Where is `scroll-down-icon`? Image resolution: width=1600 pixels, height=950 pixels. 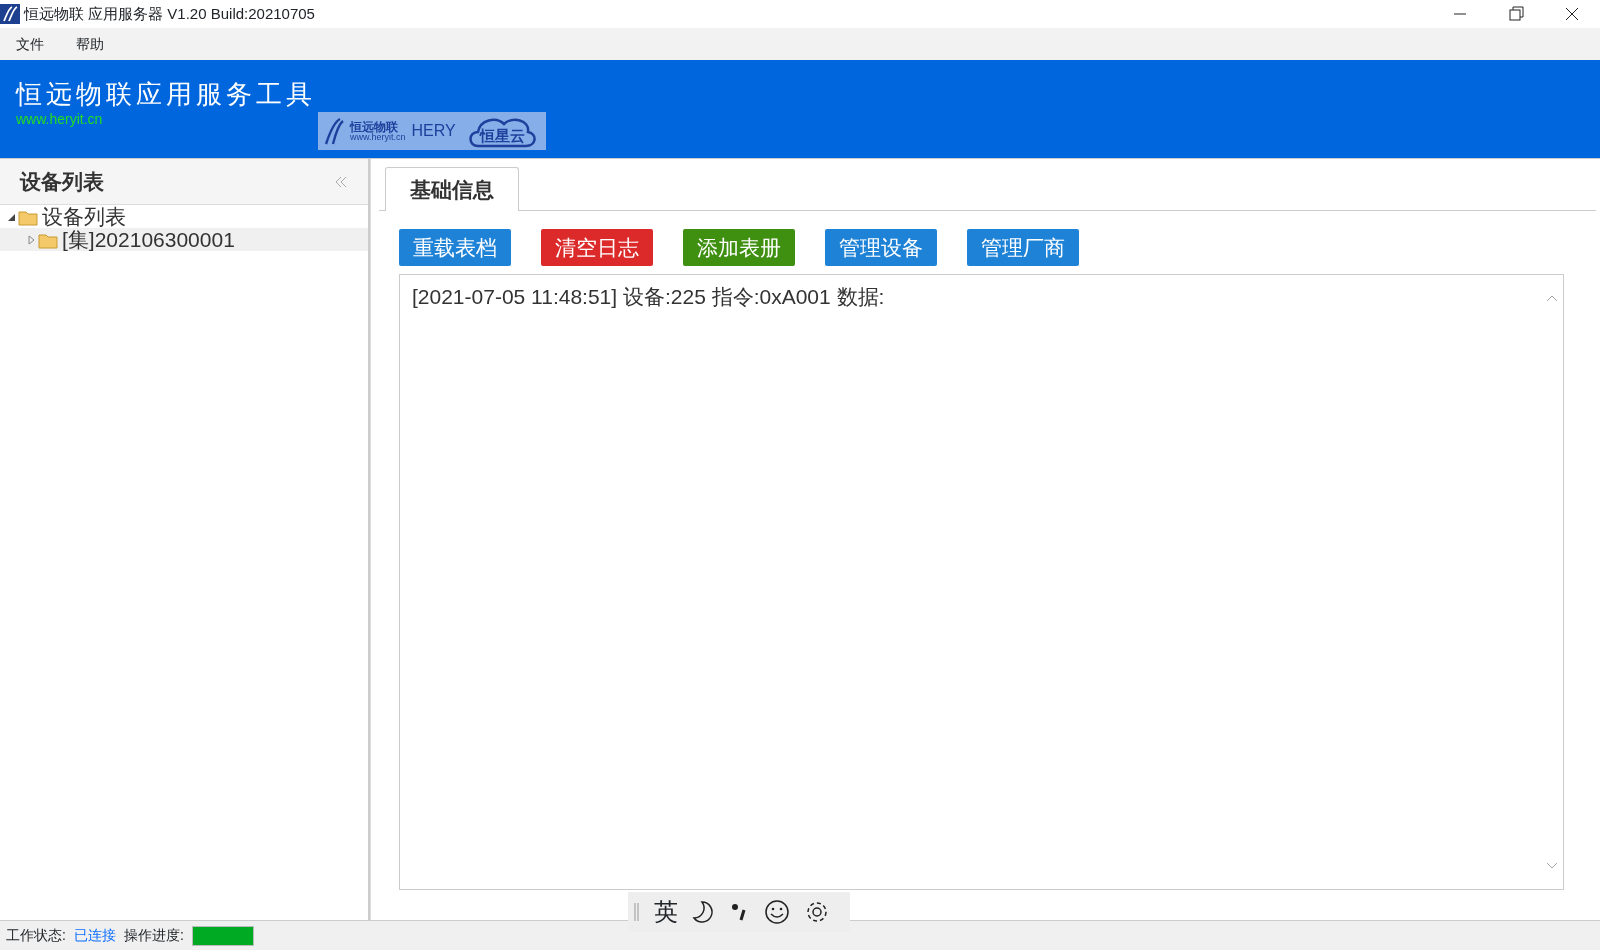 scroll-down-icon is located at coordinates (1552, 866).